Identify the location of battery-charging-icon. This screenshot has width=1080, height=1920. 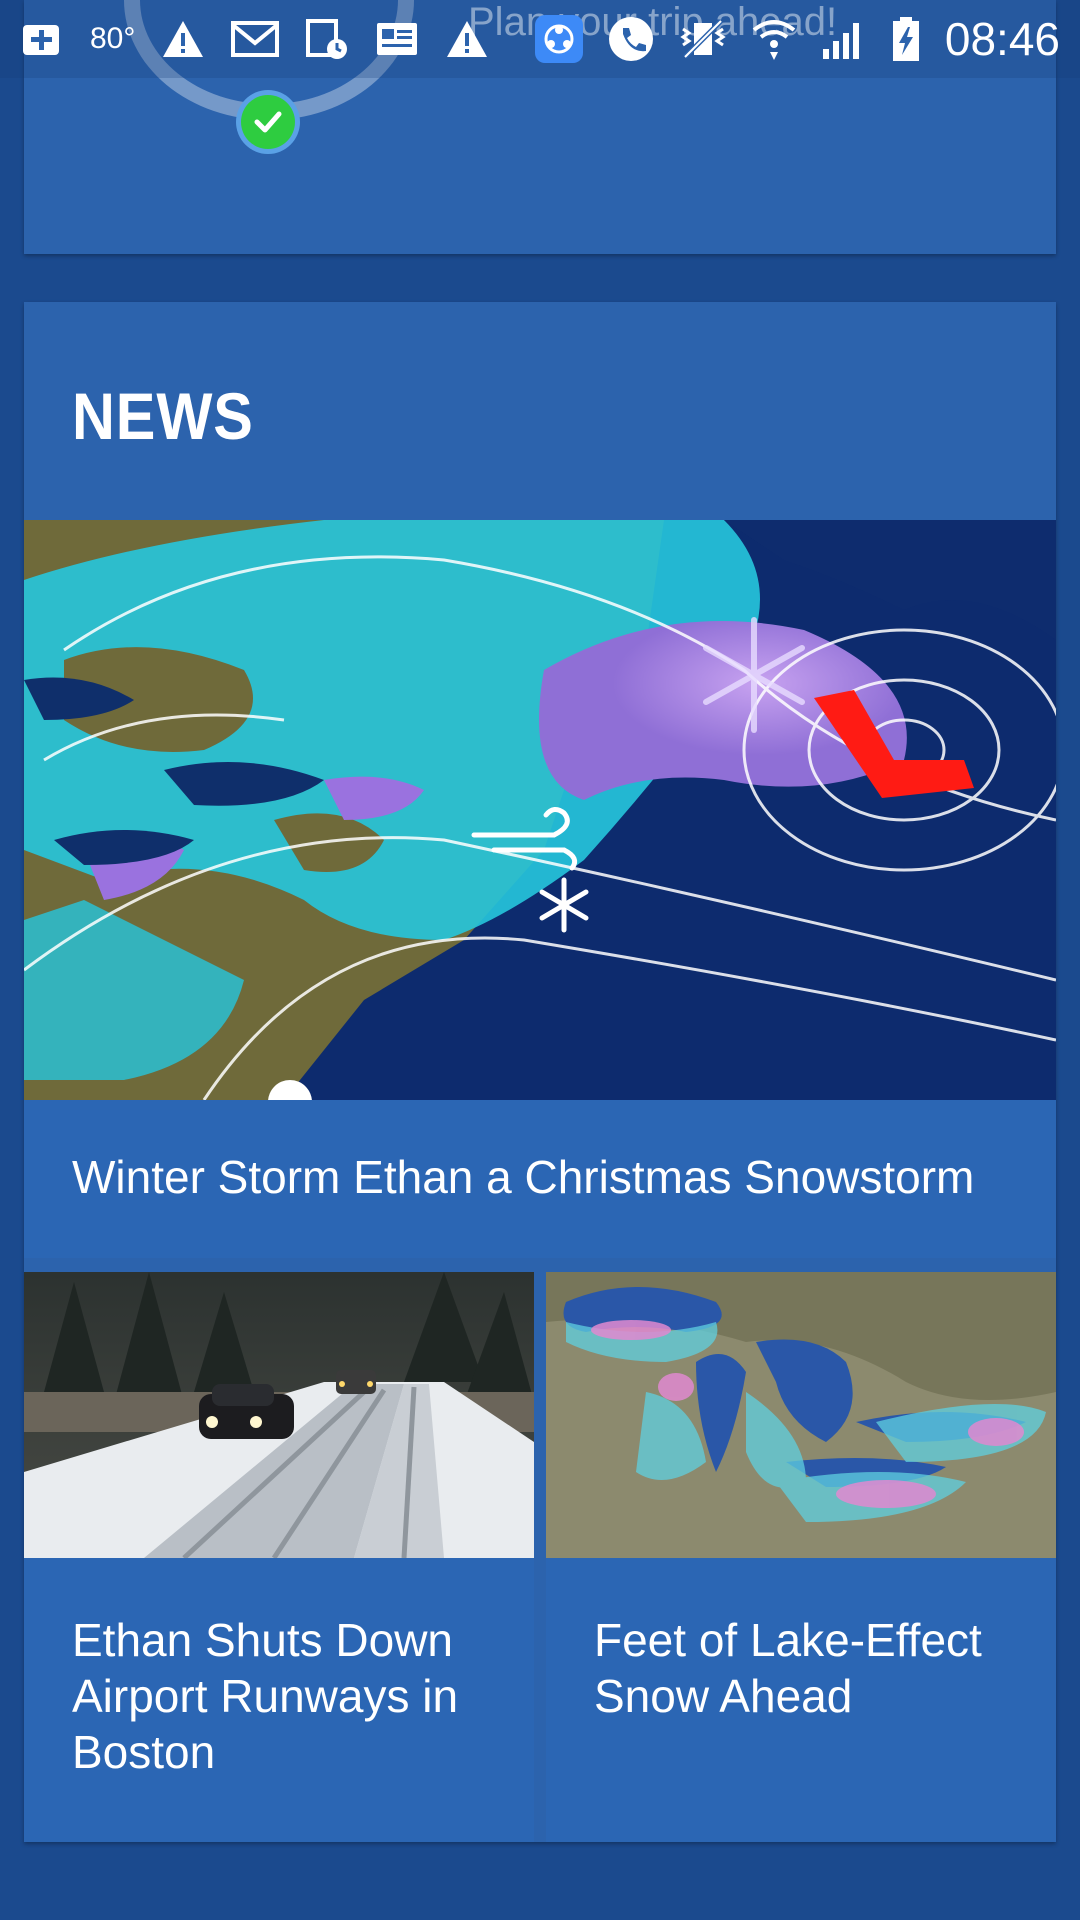
(906, 39).